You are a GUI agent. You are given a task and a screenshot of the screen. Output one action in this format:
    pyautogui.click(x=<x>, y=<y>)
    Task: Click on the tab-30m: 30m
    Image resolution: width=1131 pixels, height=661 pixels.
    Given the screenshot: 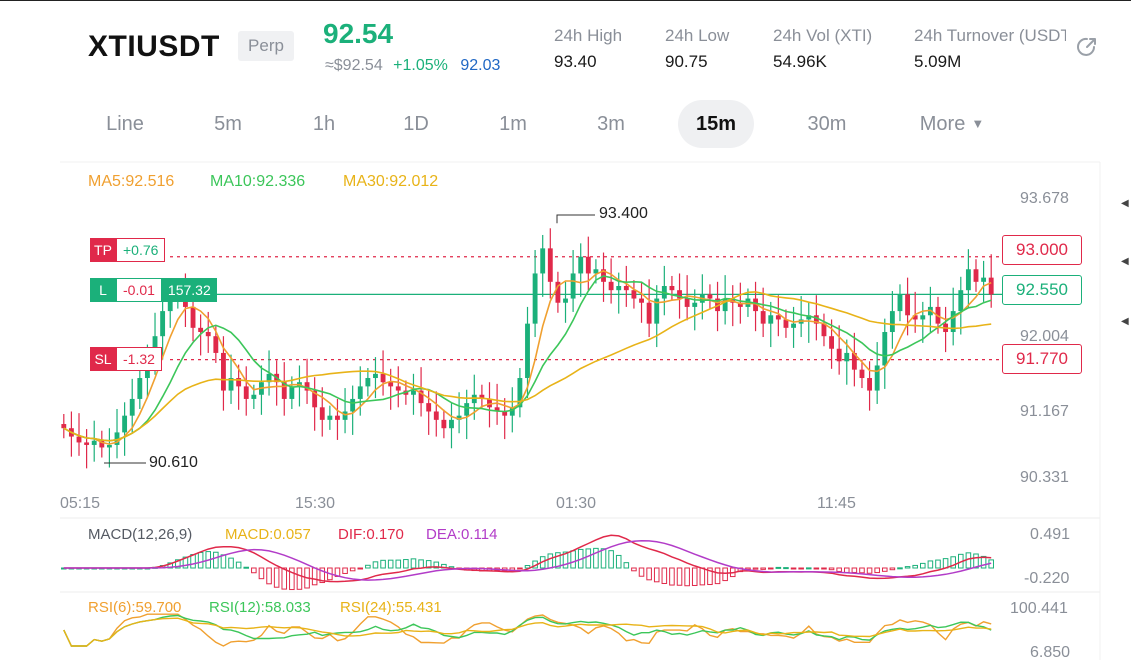 What is the action you would take?
    pyautogui.click(x=827, y=124)
    